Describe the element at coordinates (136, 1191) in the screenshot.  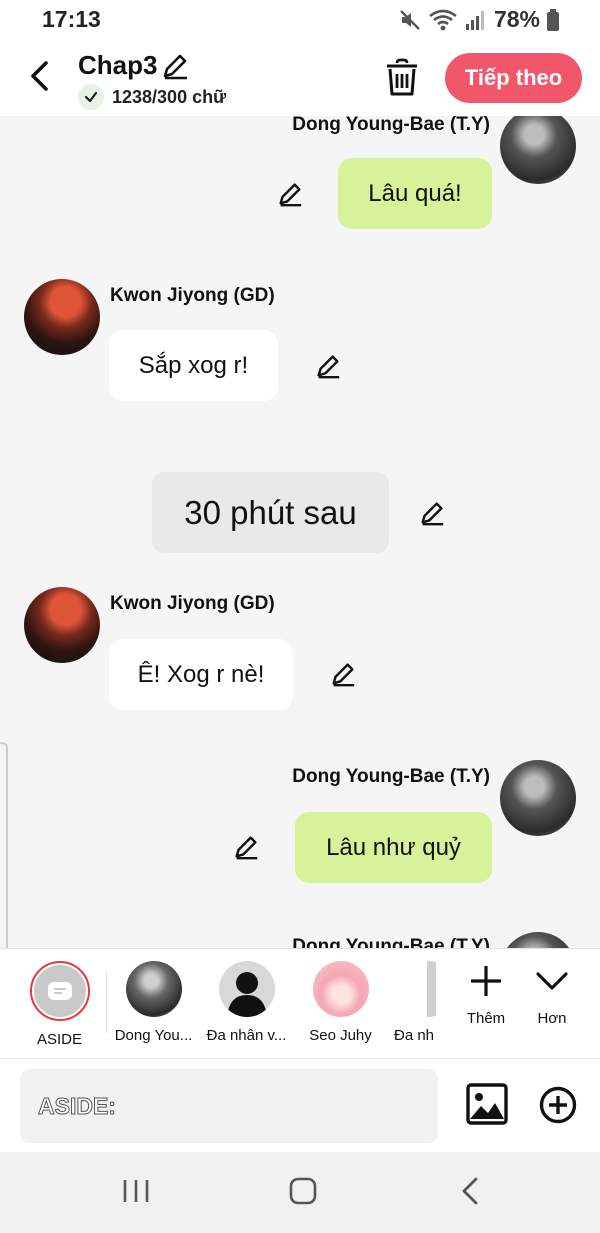
I see `recent-apps-icon` at that location.